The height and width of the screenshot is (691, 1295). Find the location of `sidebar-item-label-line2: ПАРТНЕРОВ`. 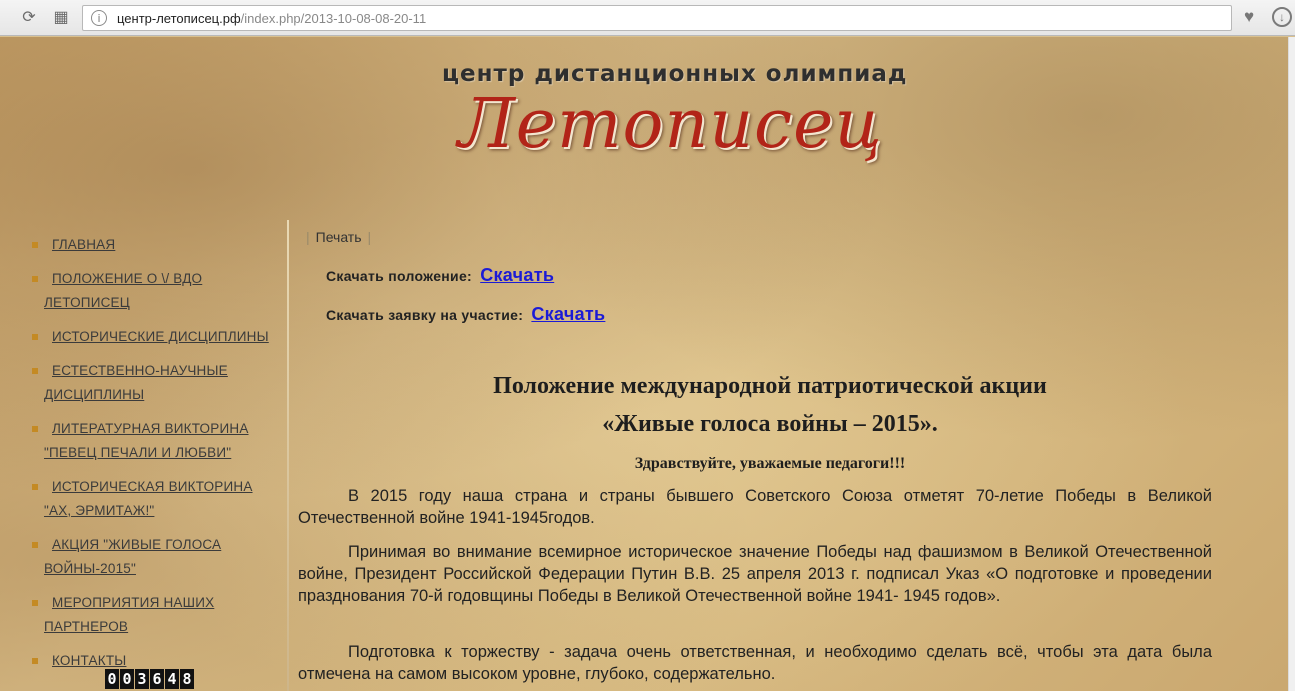

sidebar-item-label-line2: ПАРТНЕРОВ is located at coordinates (86, 626).